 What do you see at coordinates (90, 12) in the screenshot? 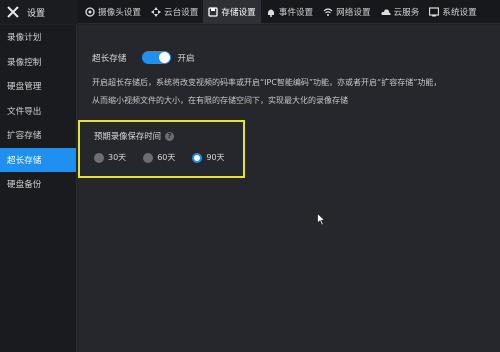
I see `camera-icon` at bounding box center [90, 12].